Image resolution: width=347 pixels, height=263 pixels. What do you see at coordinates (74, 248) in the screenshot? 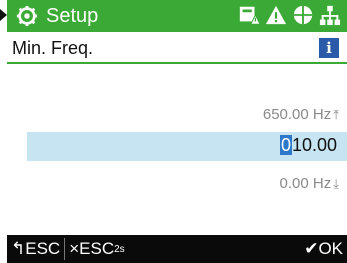
I see `cancel-icon: ×` at bounding box center [74, 248].